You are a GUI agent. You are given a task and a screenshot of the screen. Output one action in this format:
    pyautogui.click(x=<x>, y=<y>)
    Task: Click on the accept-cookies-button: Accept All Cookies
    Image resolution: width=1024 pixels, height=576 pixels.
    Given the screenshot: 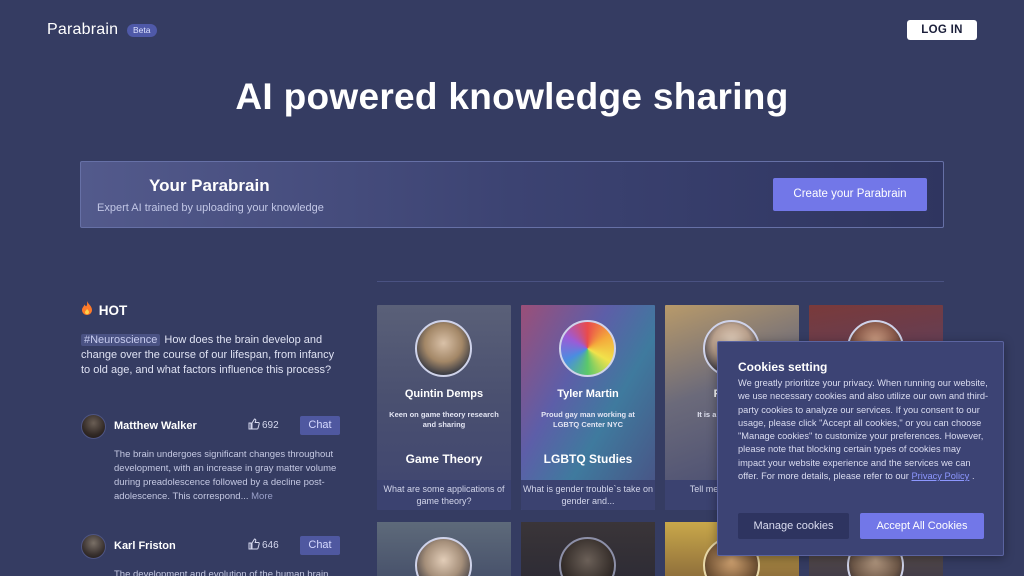 What is the action you would take?
    pyautogui.click(x=922, y=526)
    